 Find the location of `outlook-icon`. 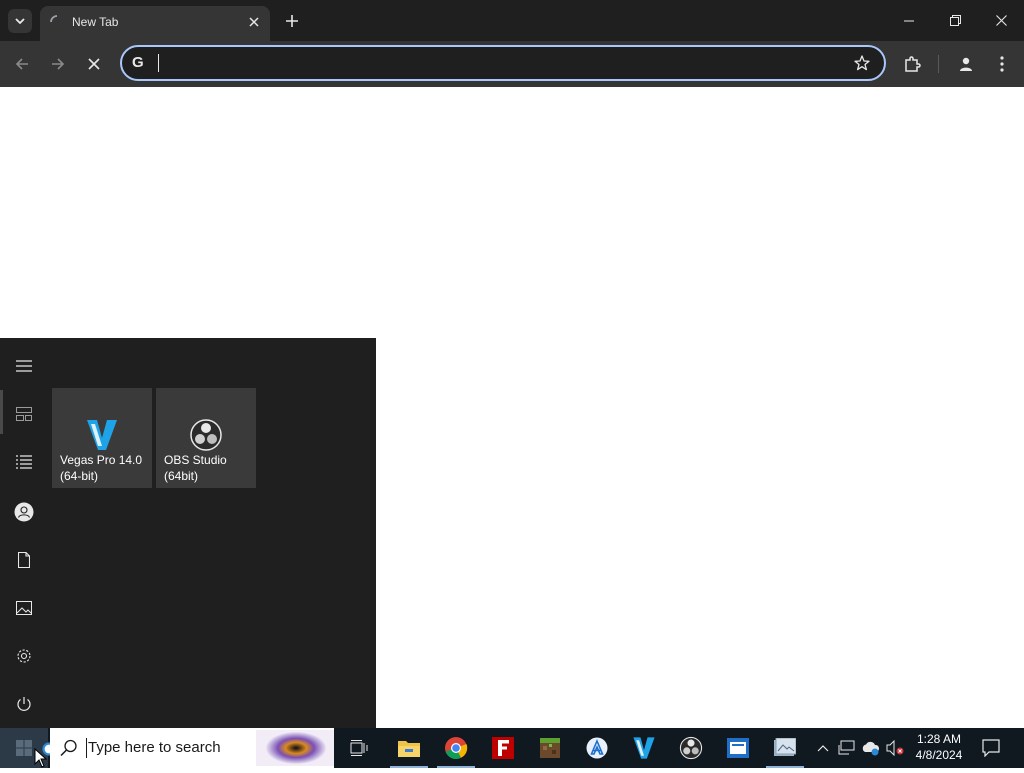

outlook-icon is located at coordinates (738, 748).